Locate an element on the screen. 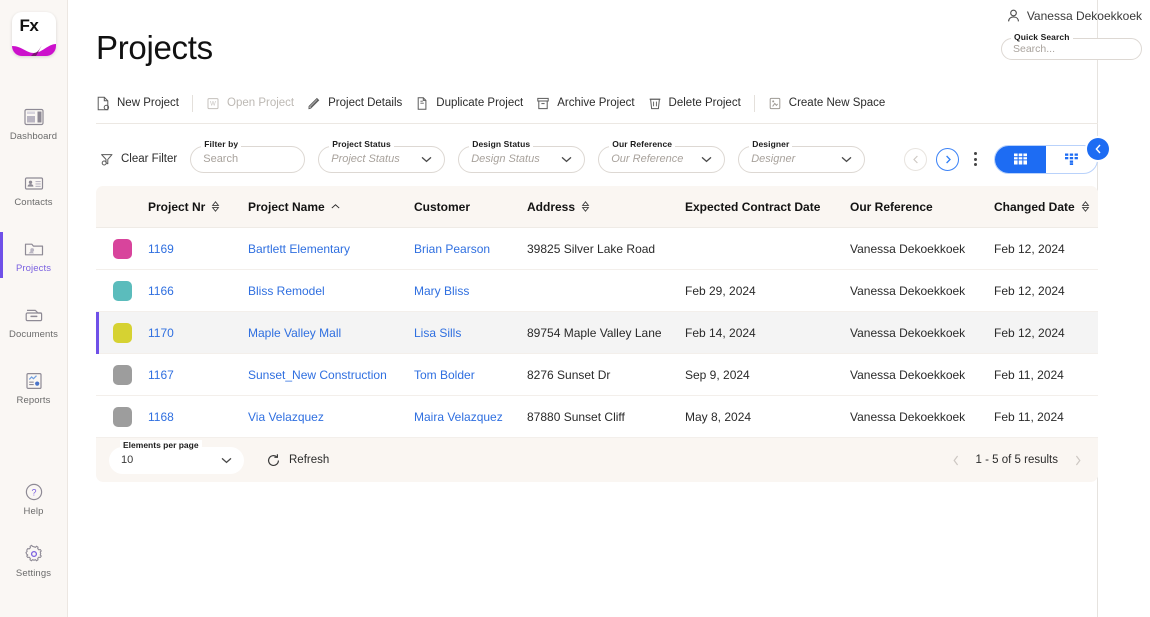  delete-project-button: Delete Project is located at coordinates (701, 103).